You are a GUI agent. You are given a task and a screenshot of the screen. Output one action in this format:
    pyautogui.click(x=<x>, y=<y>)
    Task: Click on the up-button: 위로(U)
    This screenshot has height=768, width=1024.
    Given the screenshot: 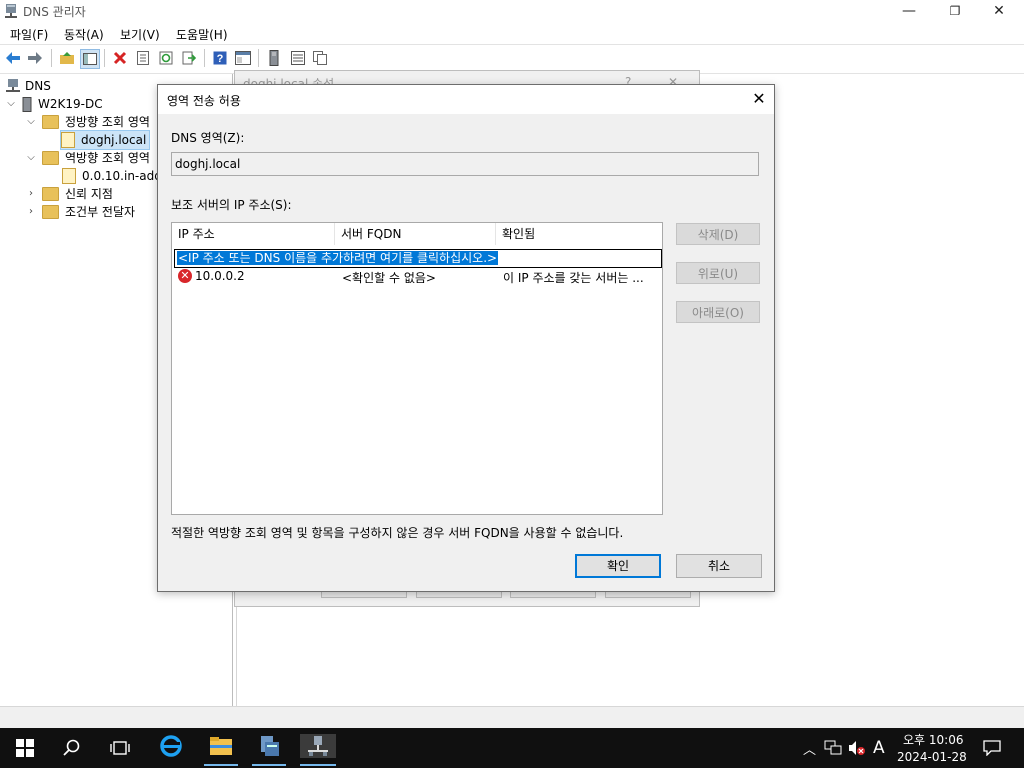 What is the action you would take?
    pyautogui.click(x=718, y=273)
    